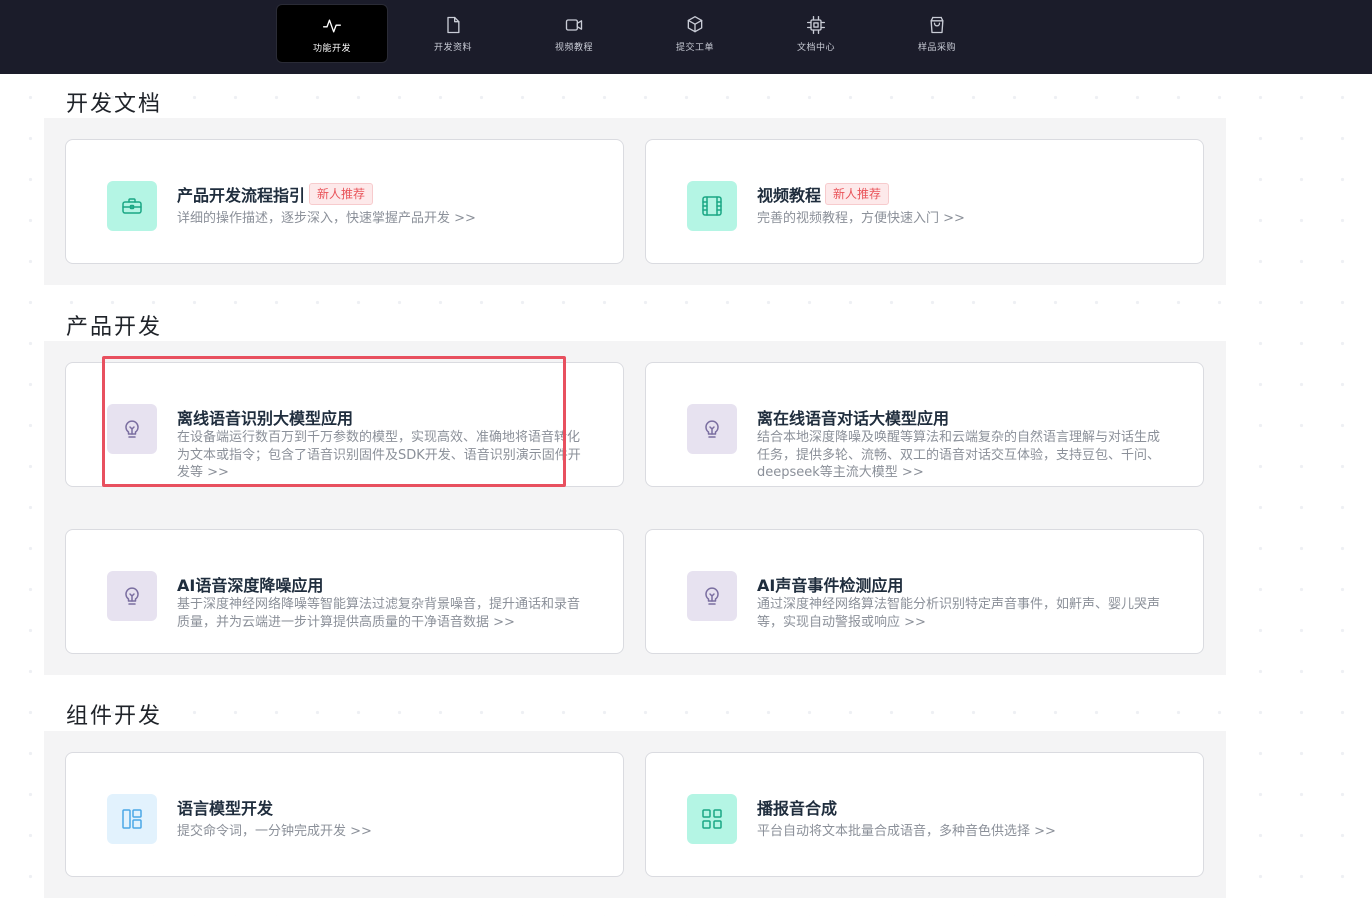 The image size is (1372, 916). I want to click on shopping-bag-icon, so click(937, 25).